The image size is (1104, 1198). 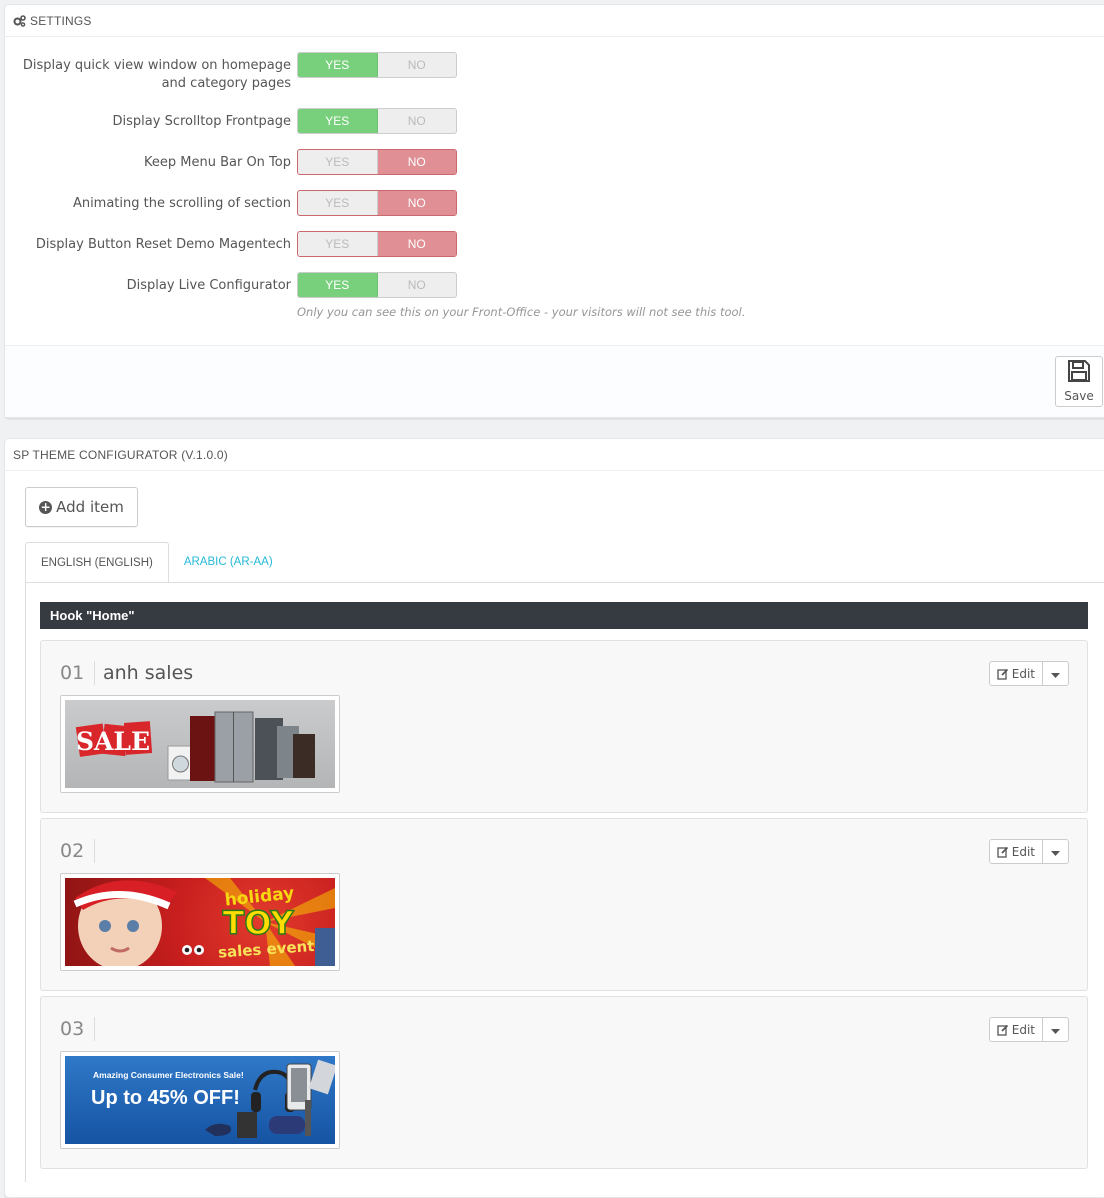 I want to click on item-number: 02, so click(x=78, y=851).